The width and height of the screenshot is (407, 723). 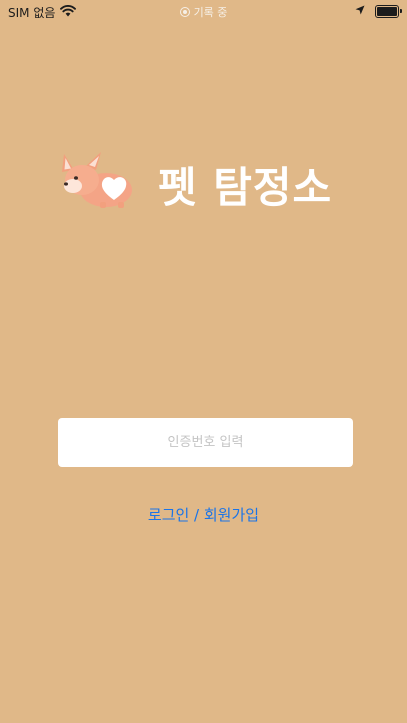 I want to click on corgi-dog-icon, so click(x=96, y=184).